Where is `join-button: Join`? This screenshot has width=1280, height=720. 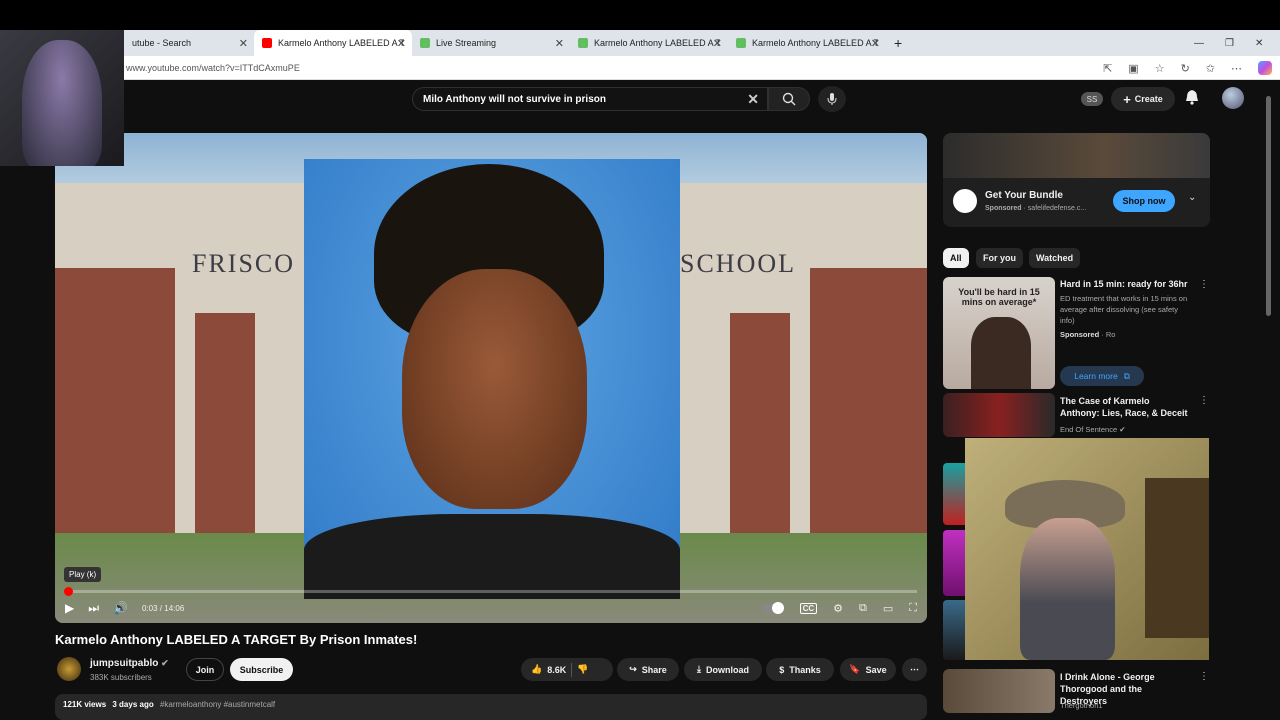
join-button: Join is located at coordinates (205, 669).